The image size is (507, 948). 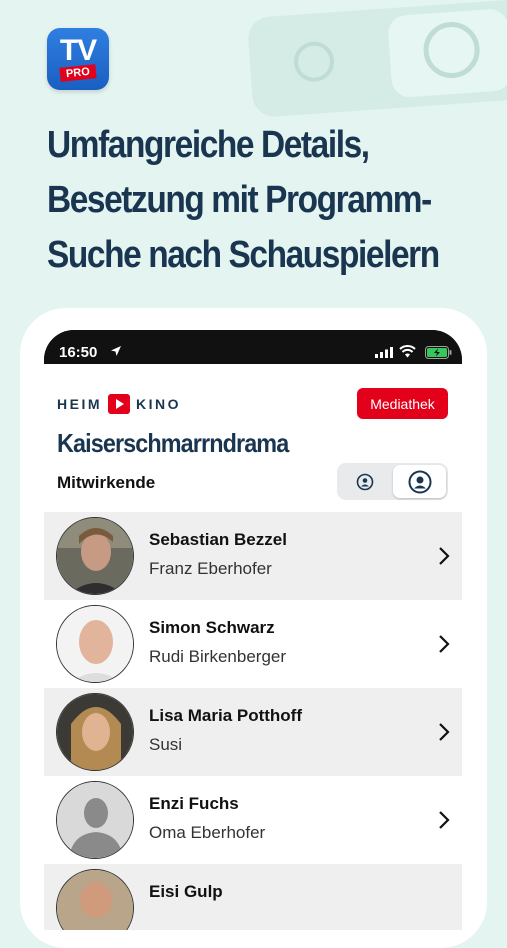 I want to click on actor-photo-placeholder, so click(x=95, y=820).